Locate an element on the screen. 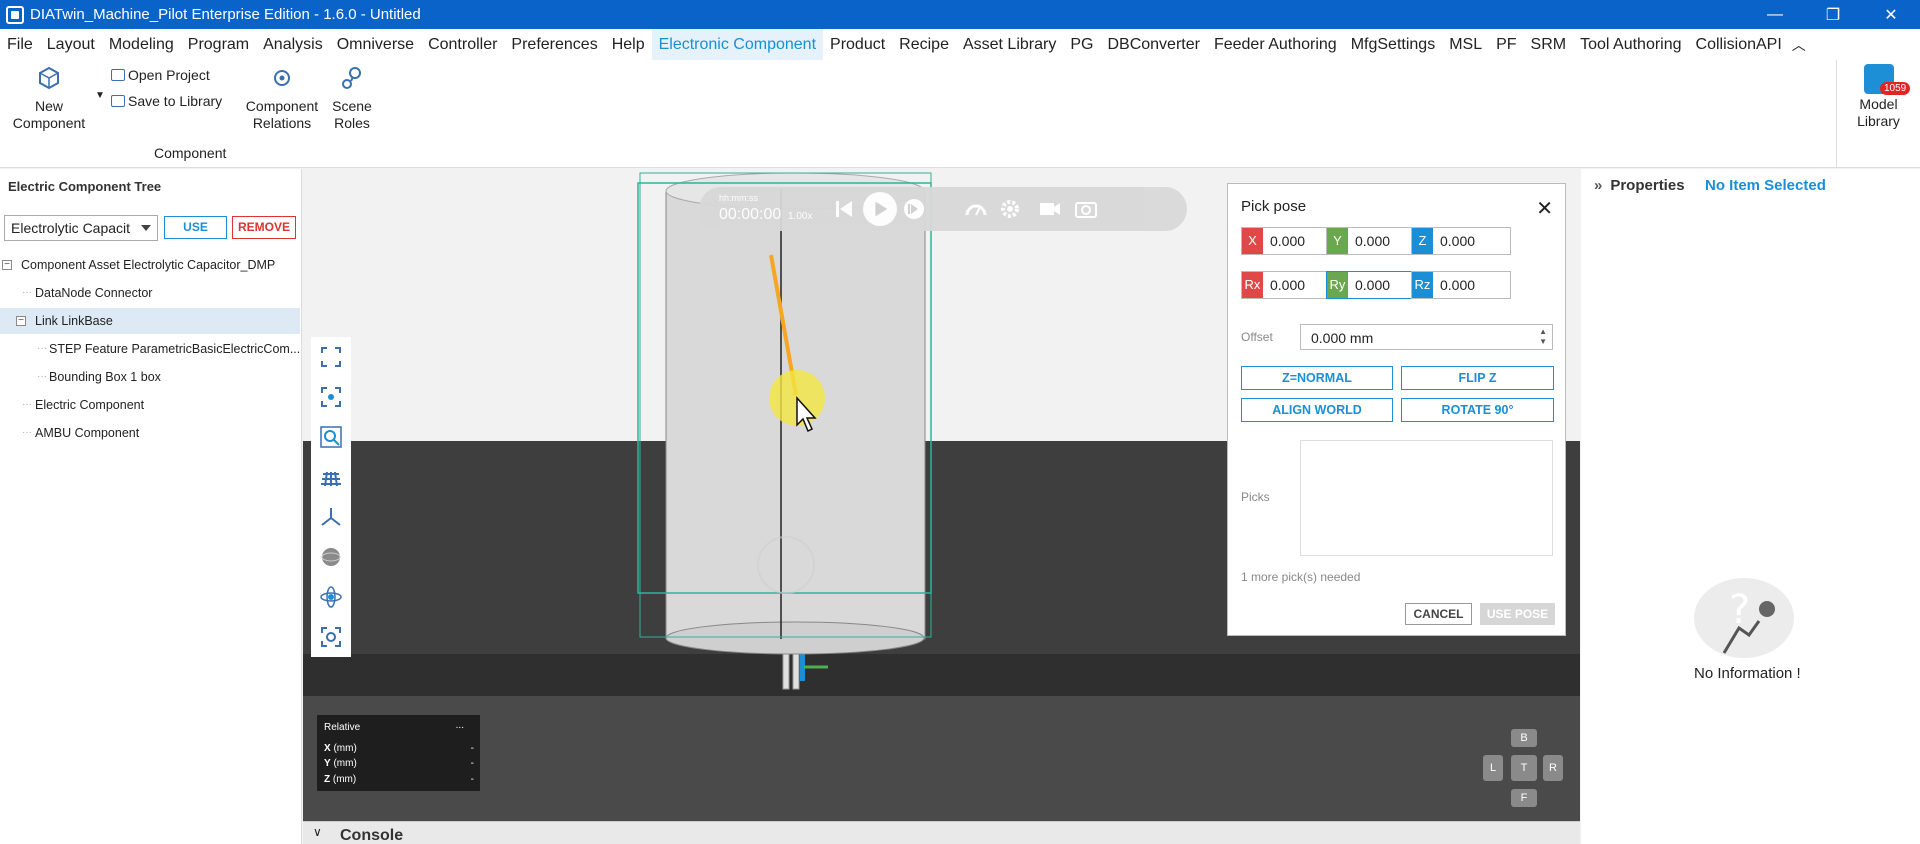 The height and width of the screenshot is (844, 1920). scene-roles-label-1: Scene is located at coordinates (352, 106).